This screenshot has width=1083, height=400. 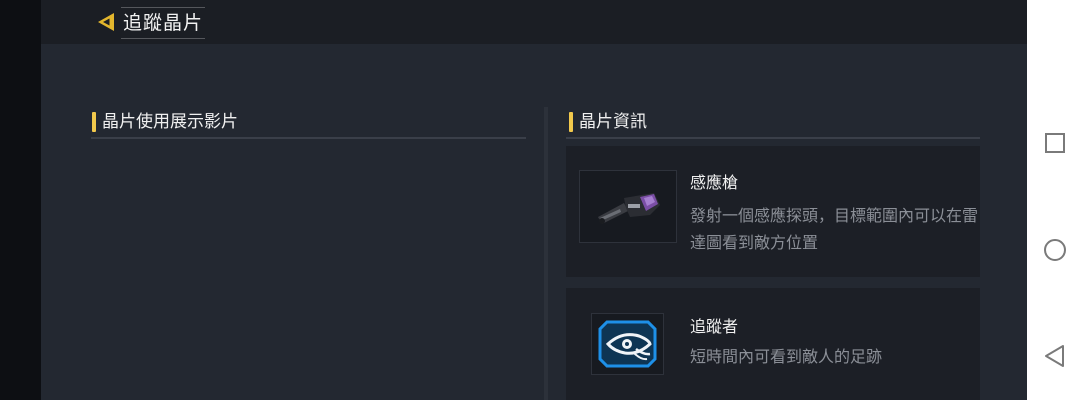 I want to click on chip-name: 感應槍, so click(x=714, y=182).